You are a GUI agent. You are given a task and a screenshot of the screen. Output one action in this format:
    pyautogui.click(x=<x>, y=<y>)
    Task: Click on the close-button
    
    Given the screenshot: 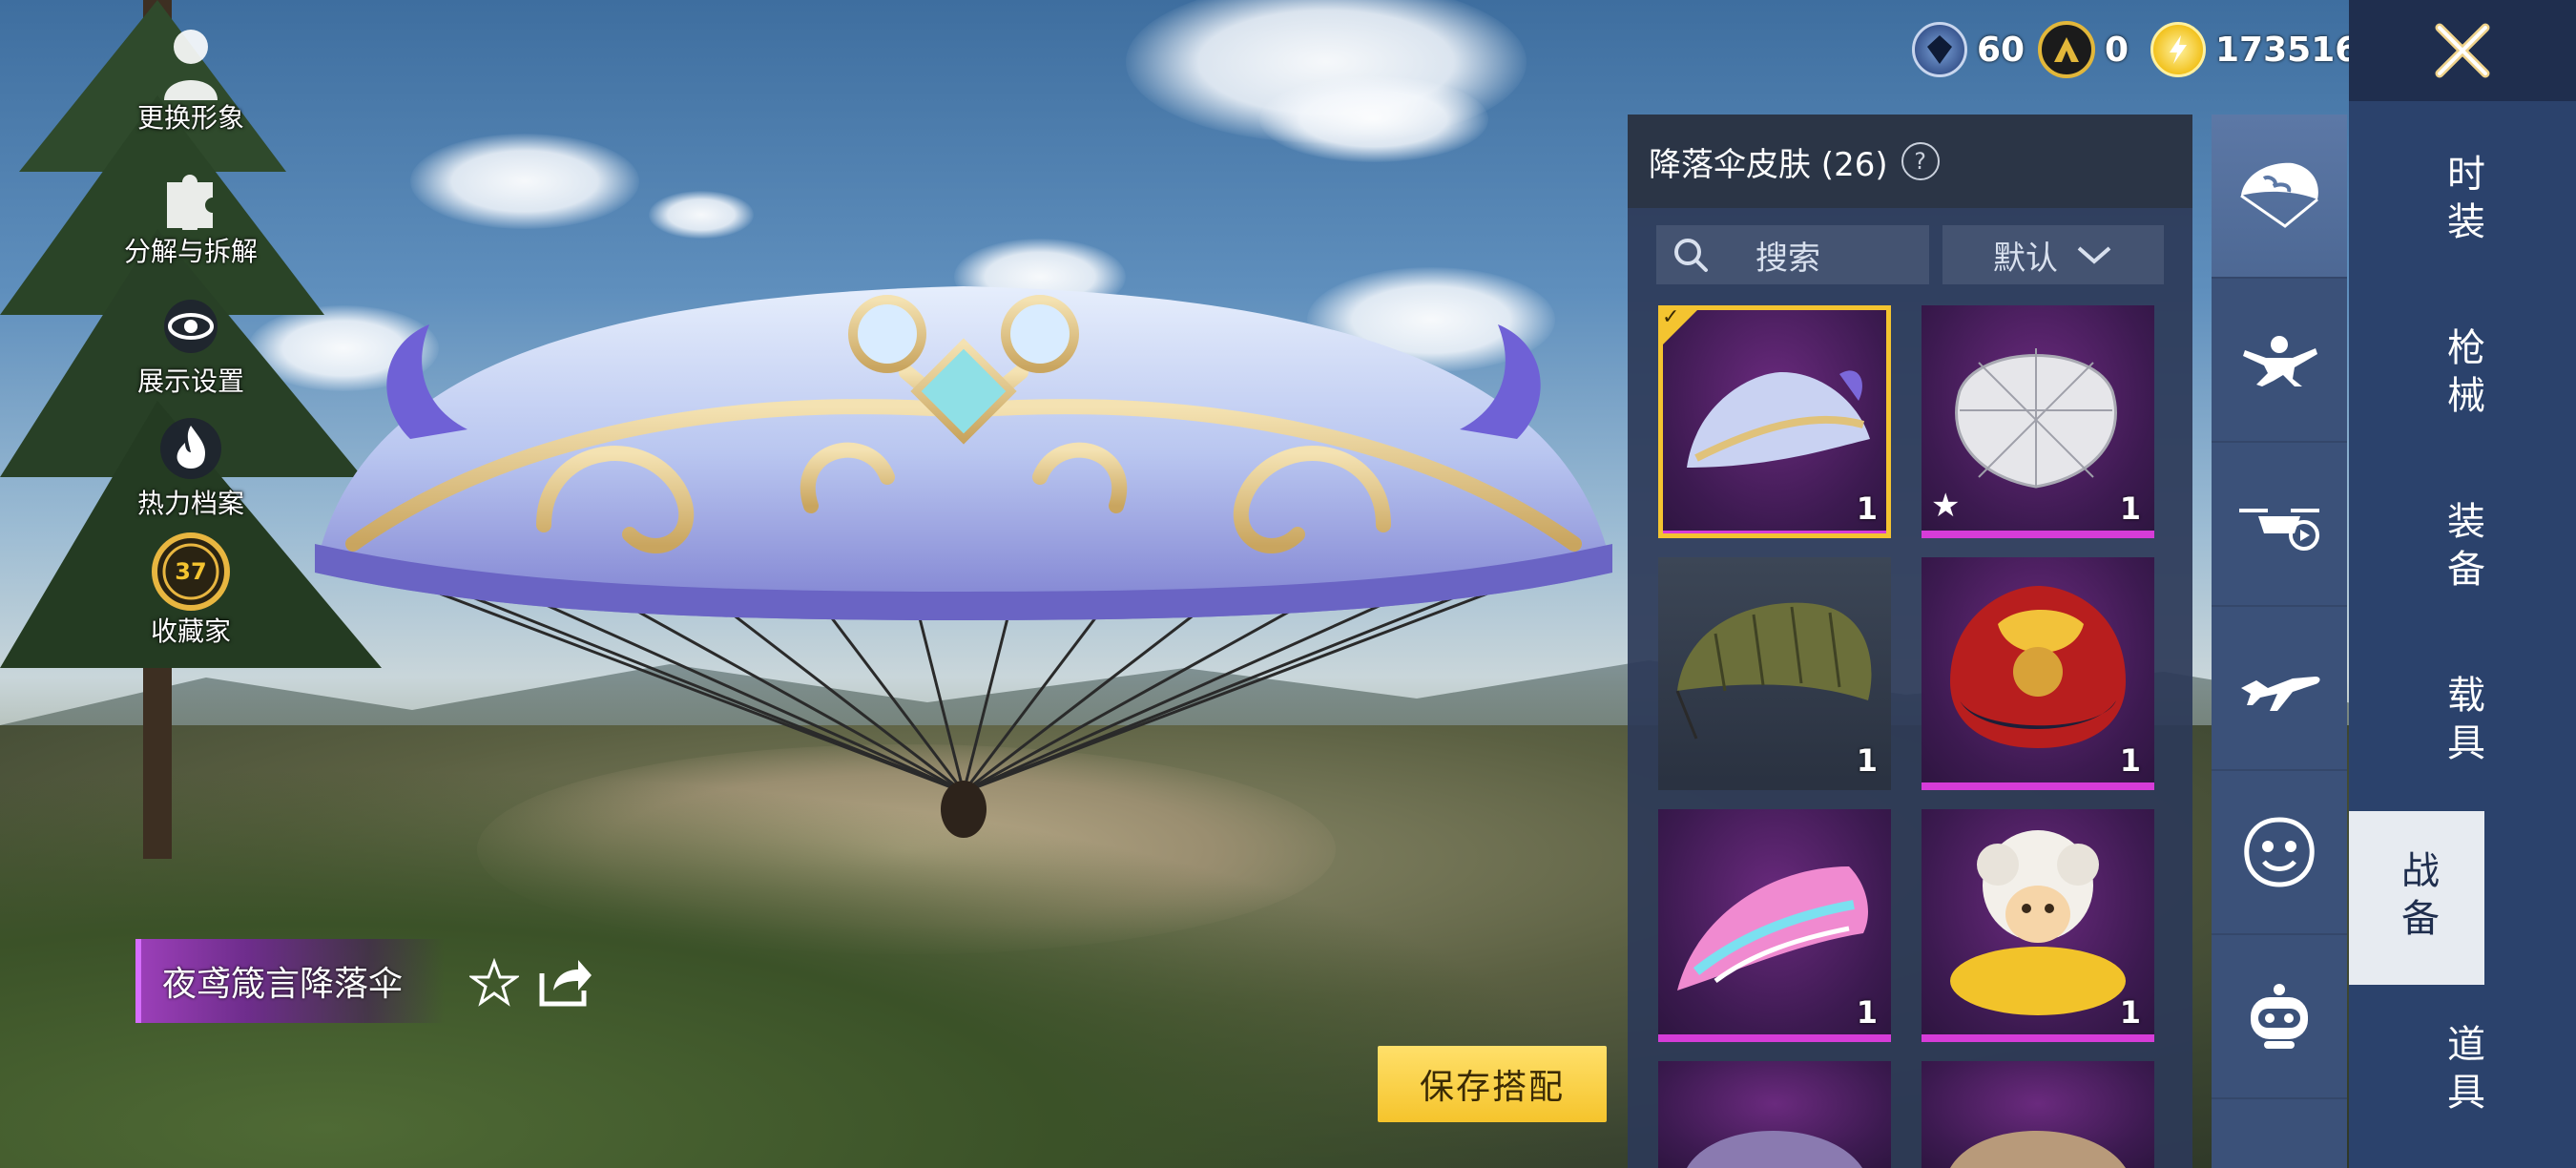 What is the action you would take?
    pyautogui.click(x=2462, y=50)
    